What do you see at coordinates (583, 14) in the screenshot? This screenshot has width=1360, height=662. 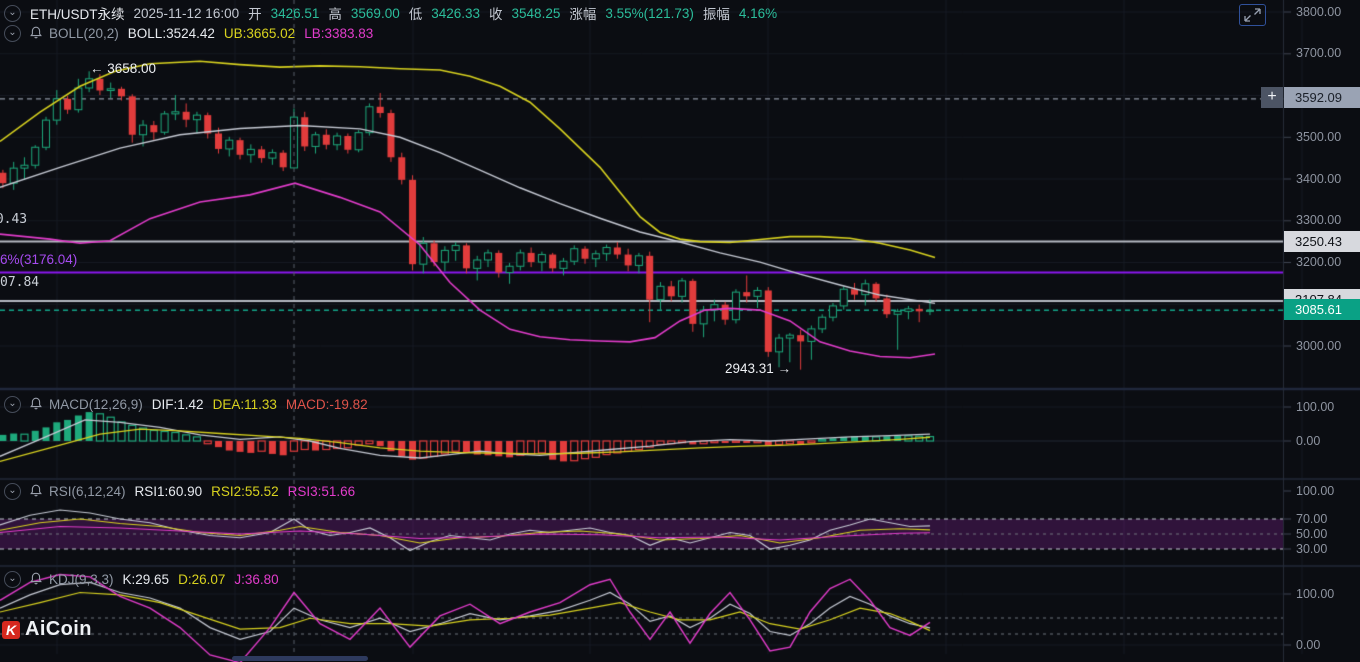 I see `change-label: 涨幅` at bounding box center [583, 14].